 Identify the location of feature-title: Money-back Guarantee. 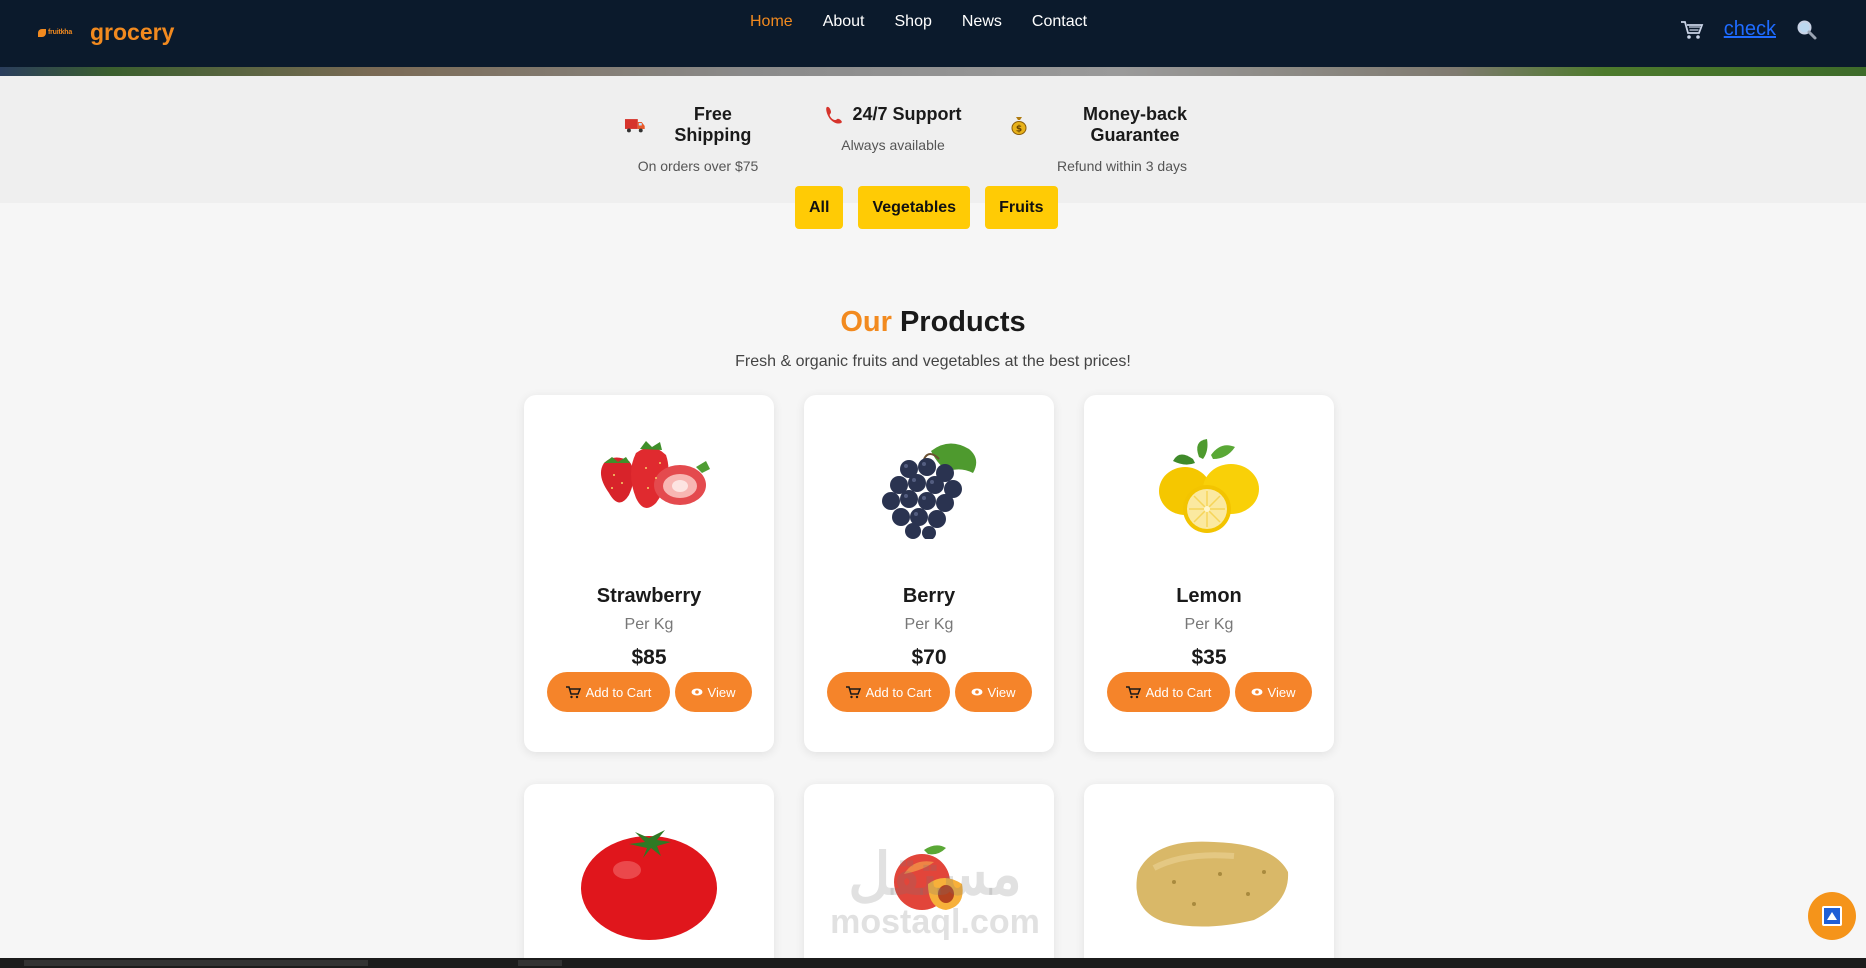
(1135, 124).